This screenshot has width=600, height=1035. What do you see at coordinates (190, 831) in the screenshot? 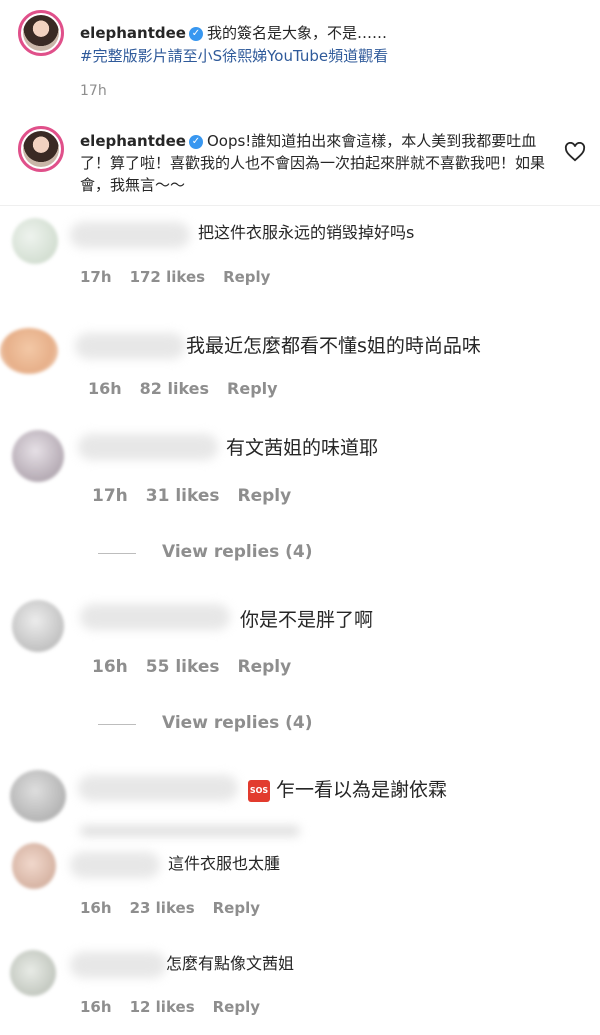
I see `cropped-meta-blurred` at bounding box center [190, 831].